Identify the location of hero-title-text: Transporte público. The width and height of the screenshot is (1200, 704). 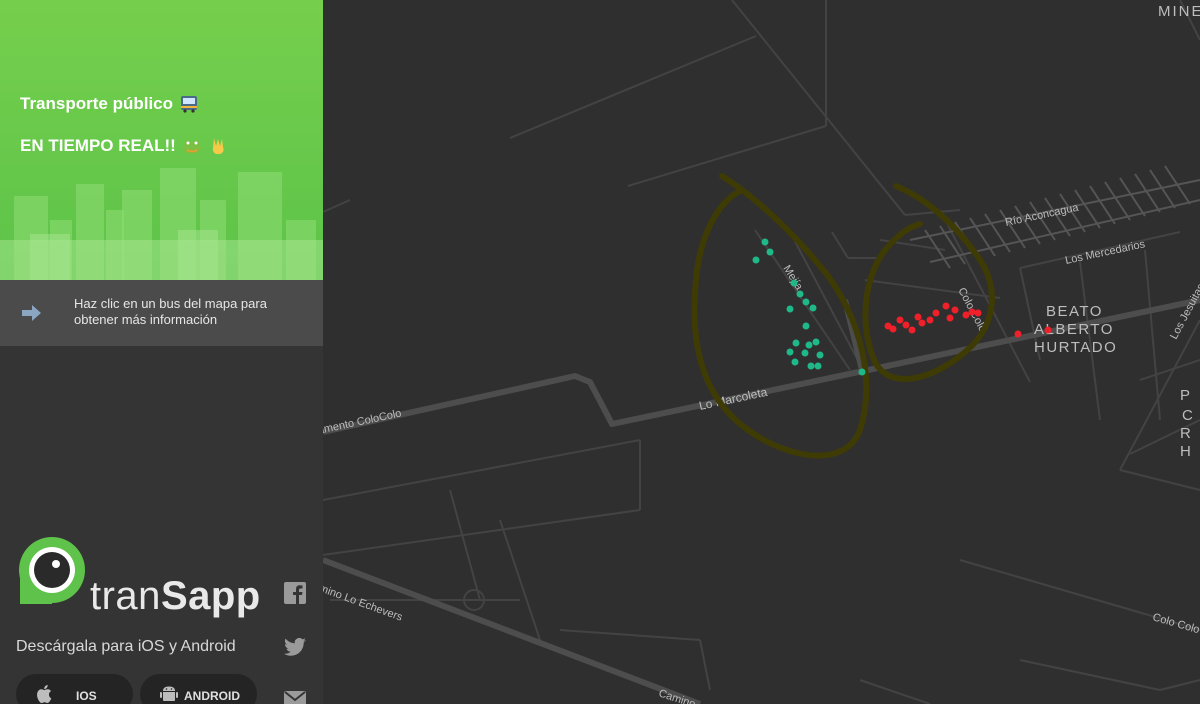
(97, 103).